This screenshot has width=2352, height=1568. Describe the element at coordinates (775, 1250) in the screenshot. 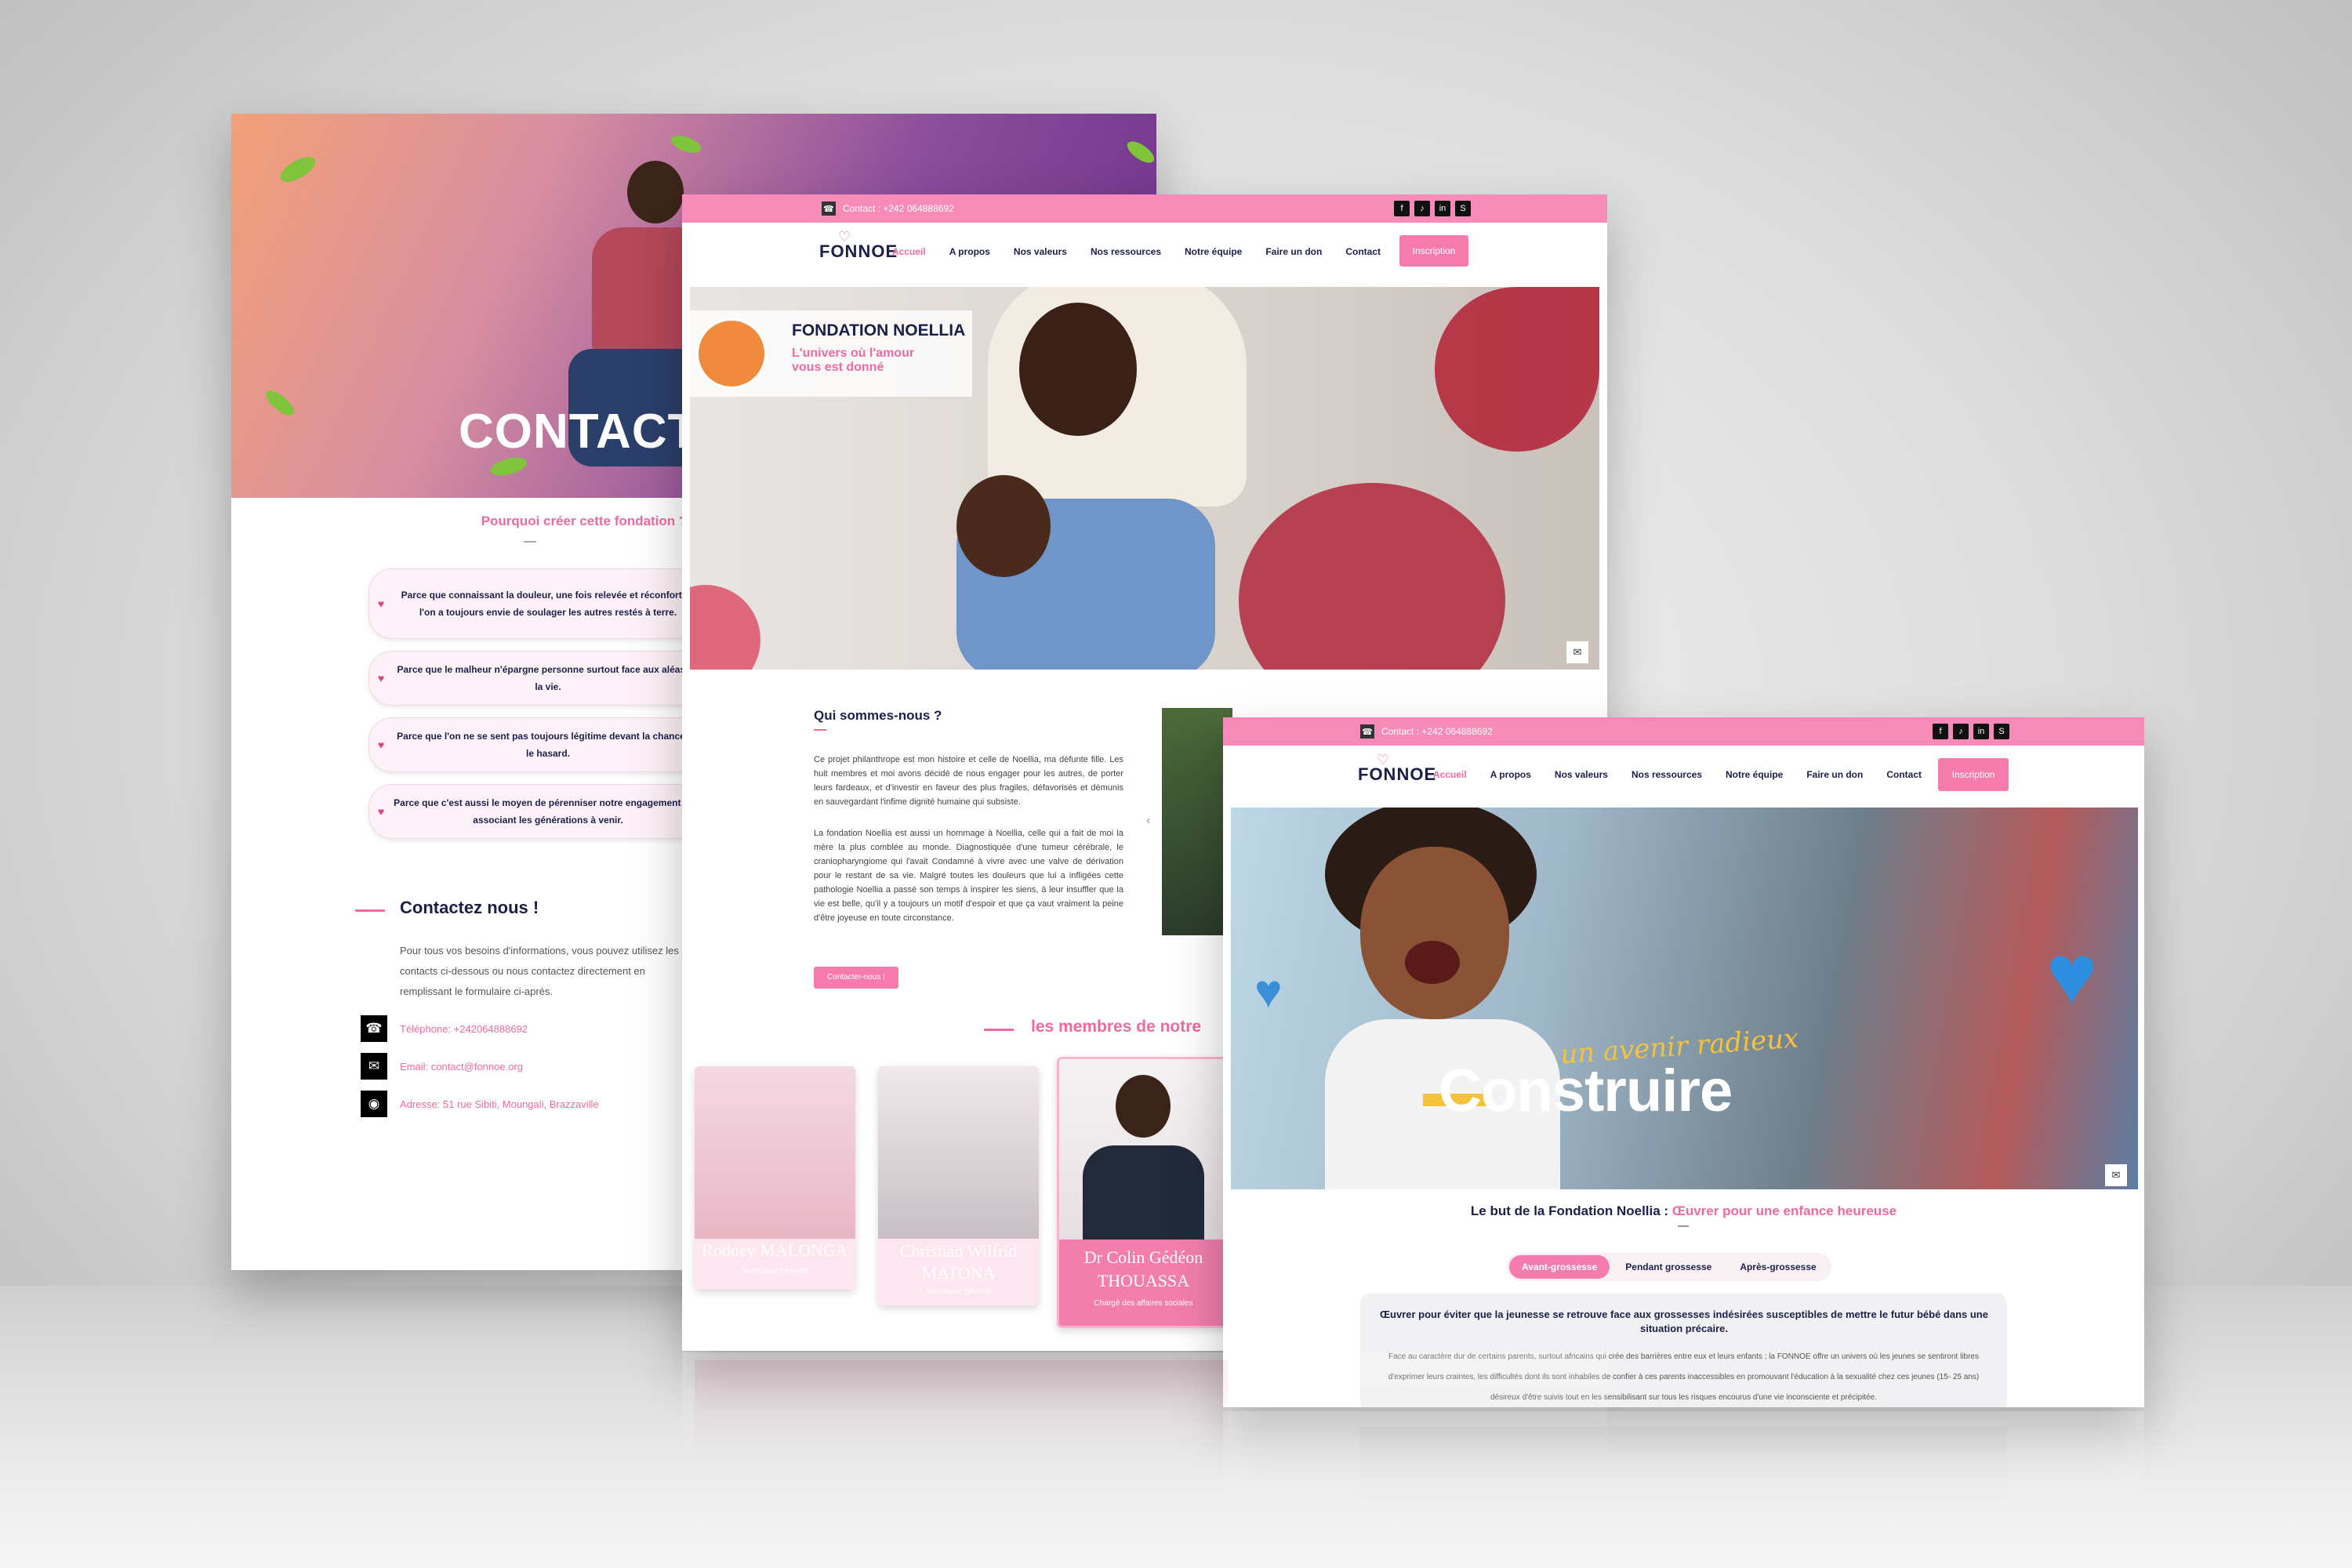

I see `member-name: Rodney MALONGA` at that location.